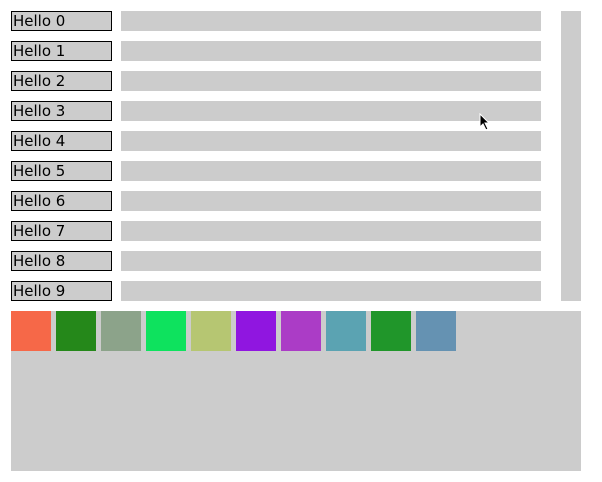 This screenshot has height=482, width=602. What do you see at coordinates (571, 156) in the screenshot?
I see `vertical-scrollbar` at bounding box center [571, 156].